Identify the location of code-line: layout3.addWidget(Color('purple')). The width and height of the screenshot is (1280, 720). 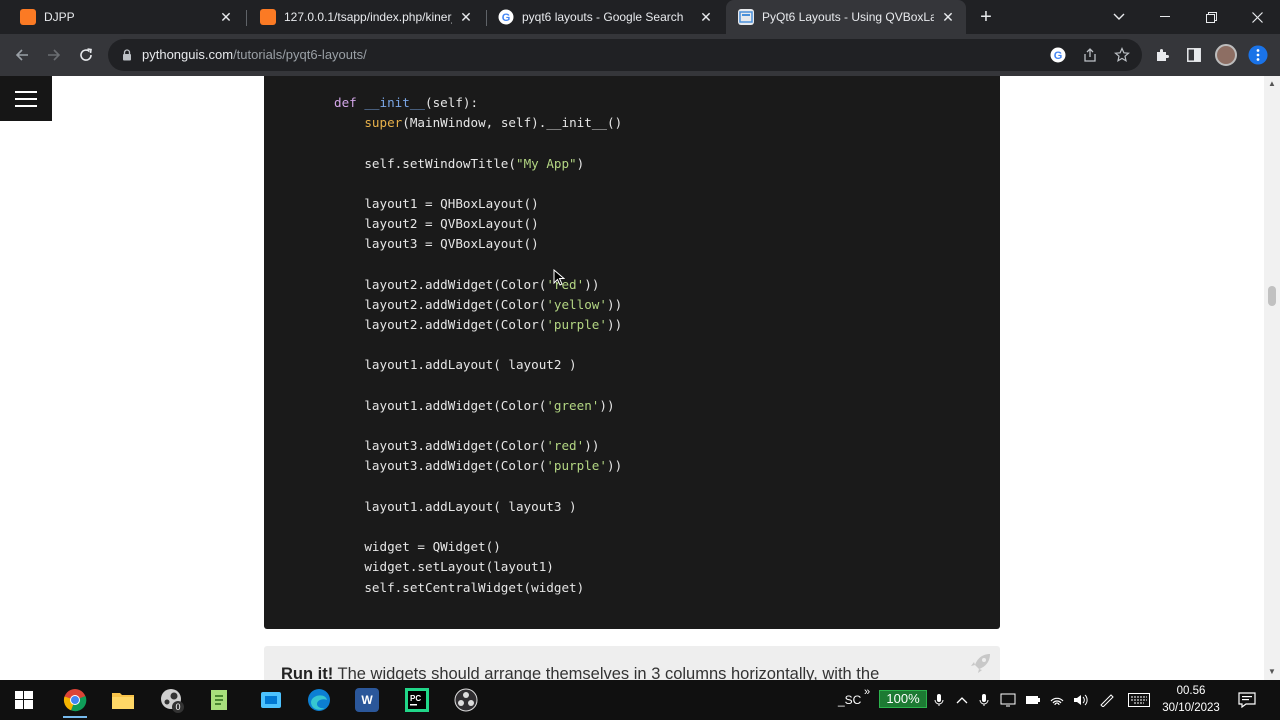
(478, 466).